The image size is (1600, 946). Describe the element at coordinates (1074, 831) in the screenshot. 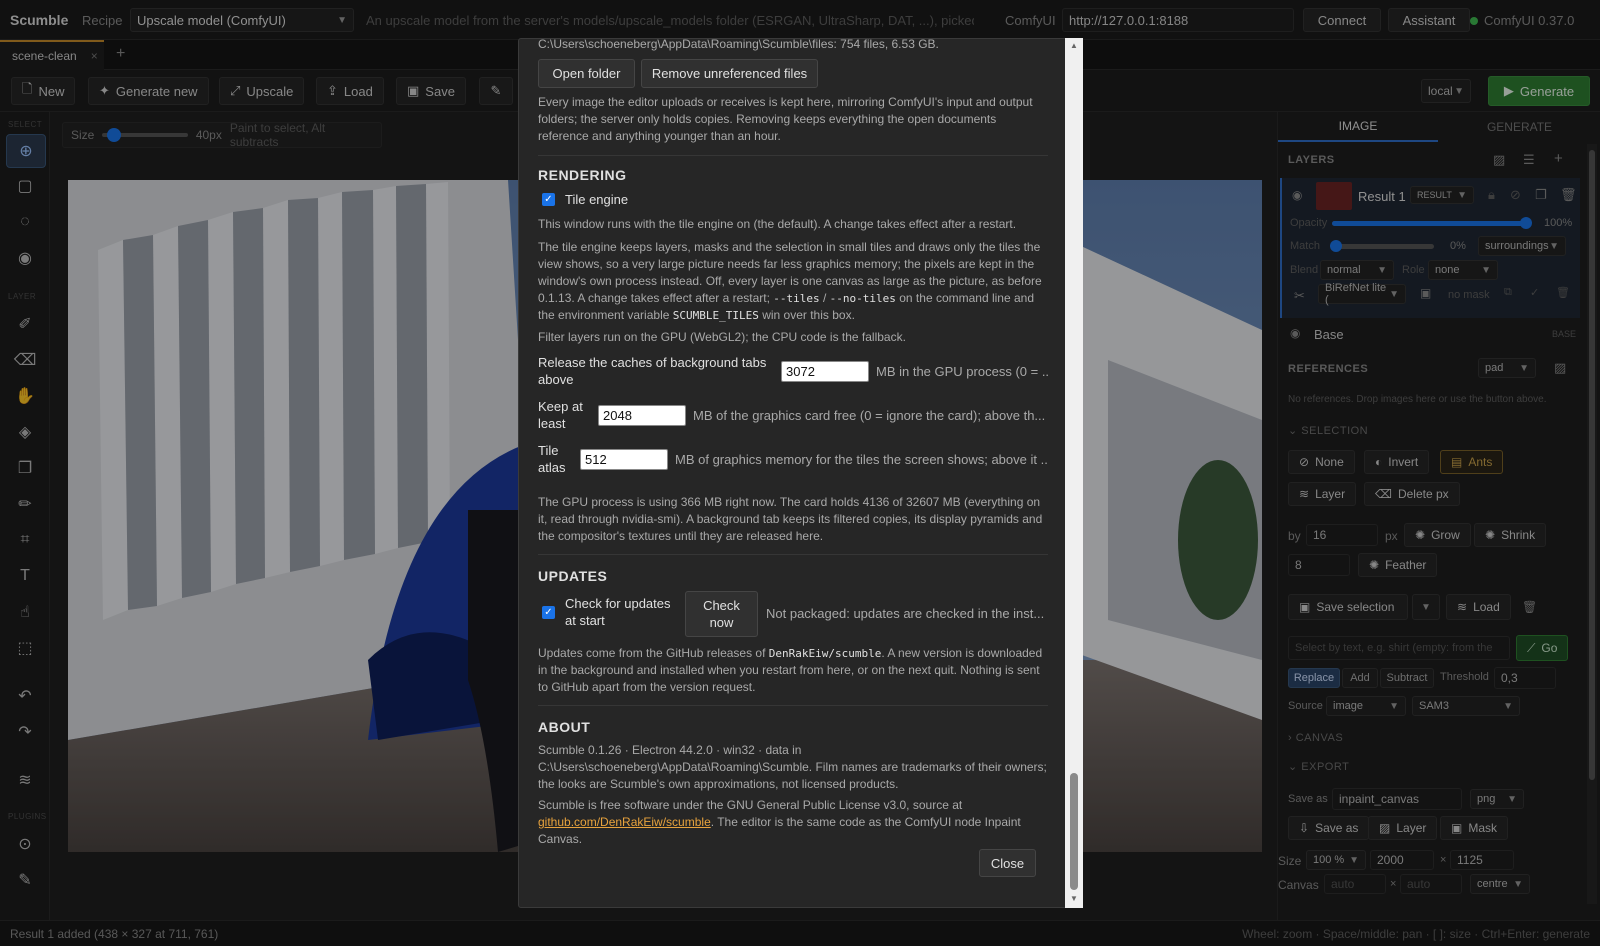

I see `dialog-scrollbar-thumb` at that location.